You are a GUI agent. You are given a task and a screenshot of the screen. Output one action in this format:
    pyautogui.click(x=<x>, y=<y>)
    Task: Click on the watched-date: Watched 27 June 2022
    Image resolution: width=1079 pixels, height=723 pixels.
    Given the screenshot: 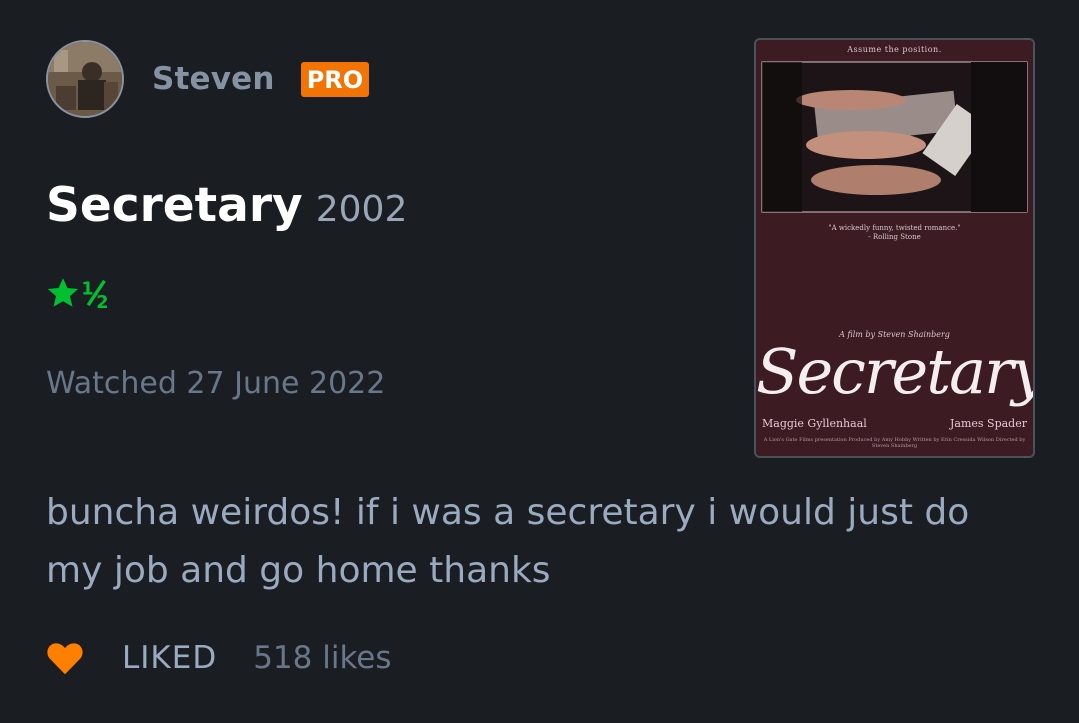 What is the action you would take?
    pyautogui.click(x=215, y=383)
    